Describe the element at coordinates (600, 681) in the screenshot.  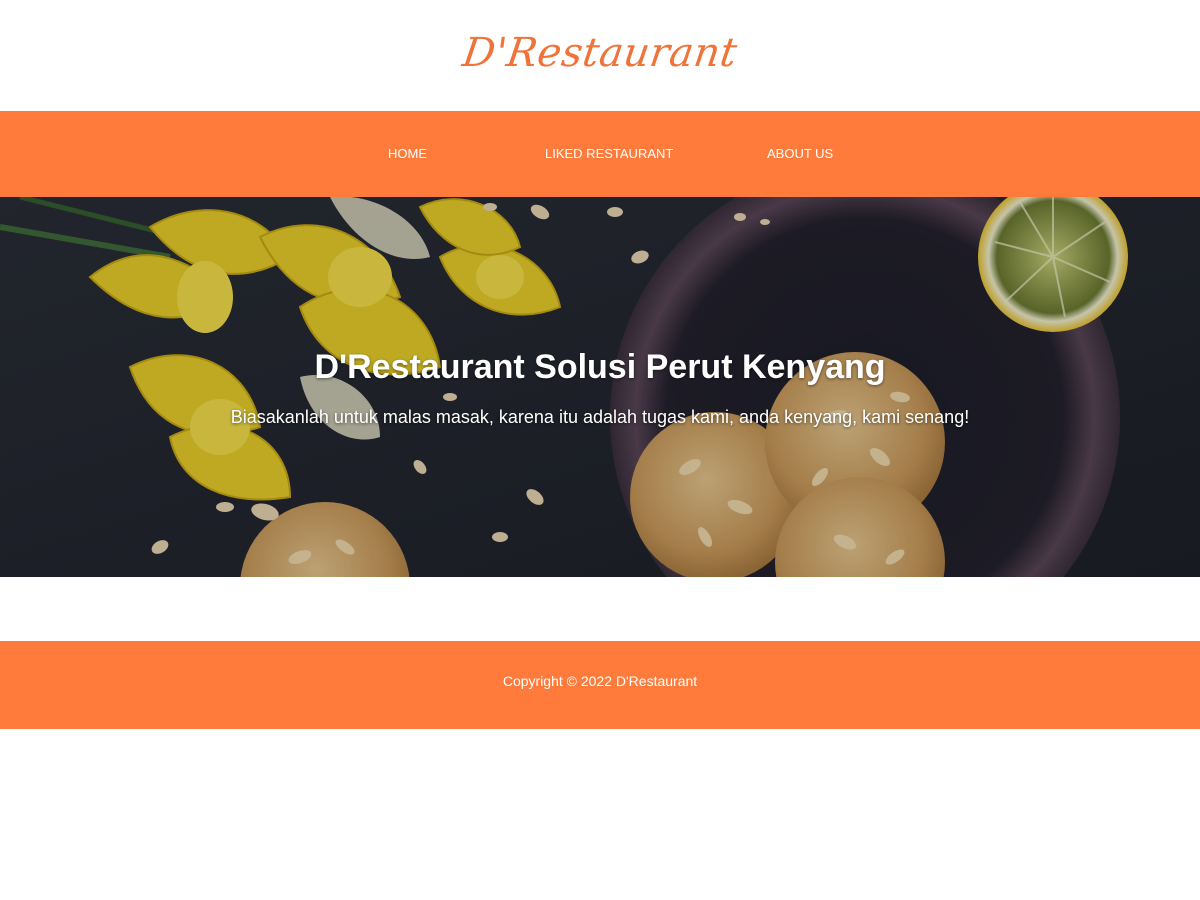
I see `copyright-text: Copyright © 2022 D'Restaurant` at that location.